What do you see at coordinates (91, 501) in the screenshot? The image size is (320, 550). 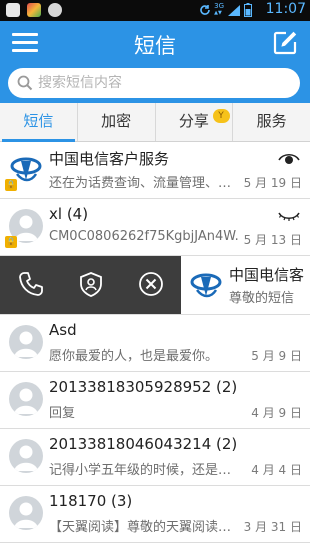 I see `contact-name: 118170 (3)` at bounding box center [91, 501].